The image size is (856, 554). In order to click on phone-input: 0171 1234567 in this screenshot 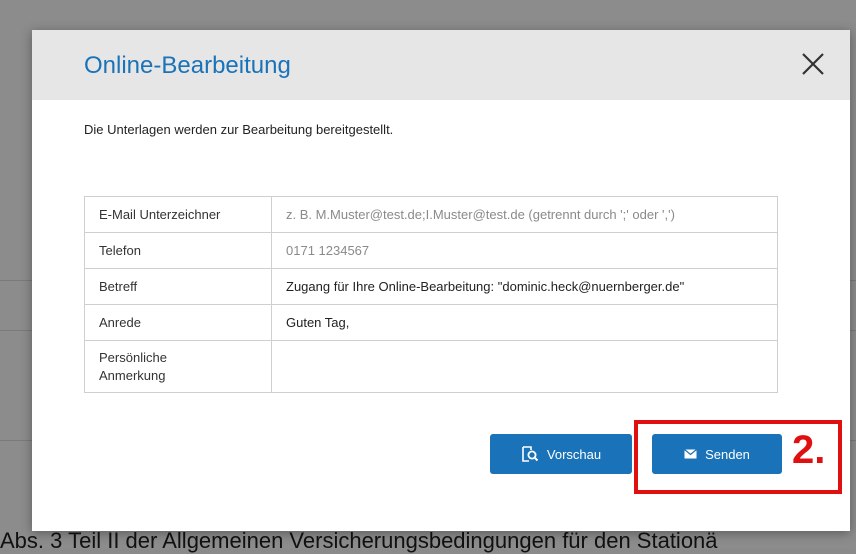, I will do `click(524, 250)`.